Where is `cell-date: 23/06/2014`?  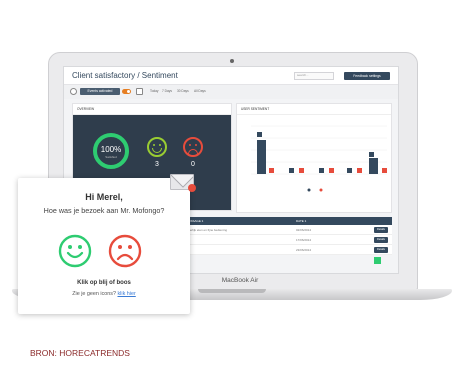 cell-date: 23/06/2014 is located at coordinates (304, 250).